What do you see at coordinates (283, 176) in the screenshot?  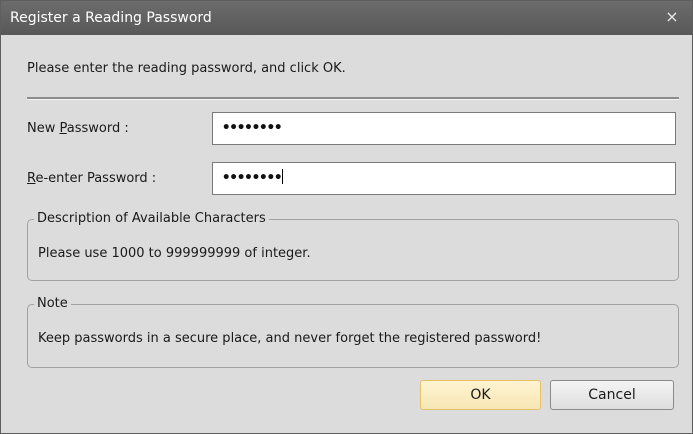 I see `text-caret` at bounding box center [283, 176].